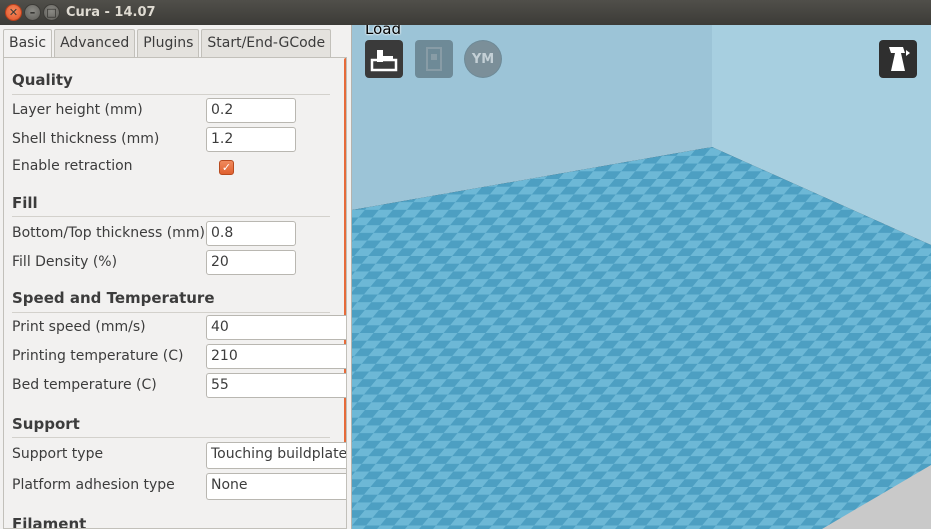 The height and width of the screenshot is (529, 931). What do you see at coordinates (383, 31) in the screenshot?
I see `load-label: Load` at bounding box center [383, 31].